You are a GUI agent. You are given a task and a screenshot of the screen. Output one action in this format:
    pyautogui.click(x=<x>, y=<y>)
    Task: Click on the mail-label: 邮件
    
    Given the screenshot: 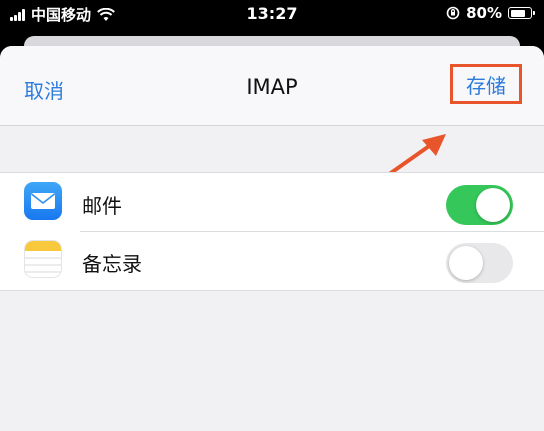 What is the action you would take?
    pyautogui.click(x=102, y=206)
    